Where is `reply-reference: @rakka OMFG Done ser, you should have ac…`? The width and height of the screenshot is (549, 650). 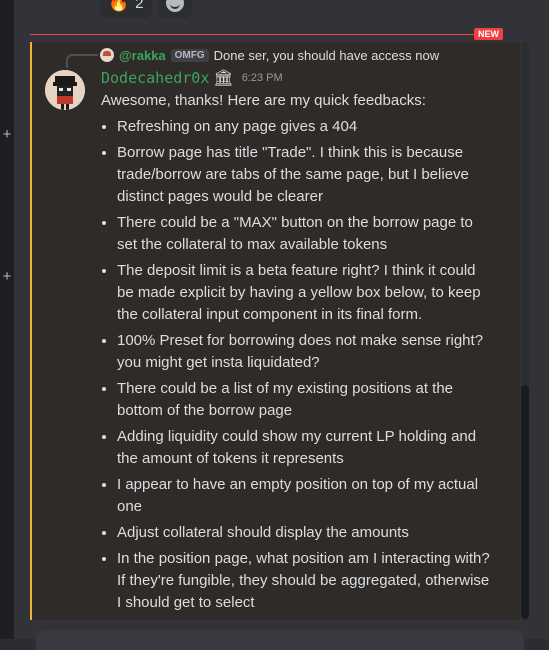
reply-reference: @rakka OMFG Done ser, you should have ac… is located at coordinates (269, 55).